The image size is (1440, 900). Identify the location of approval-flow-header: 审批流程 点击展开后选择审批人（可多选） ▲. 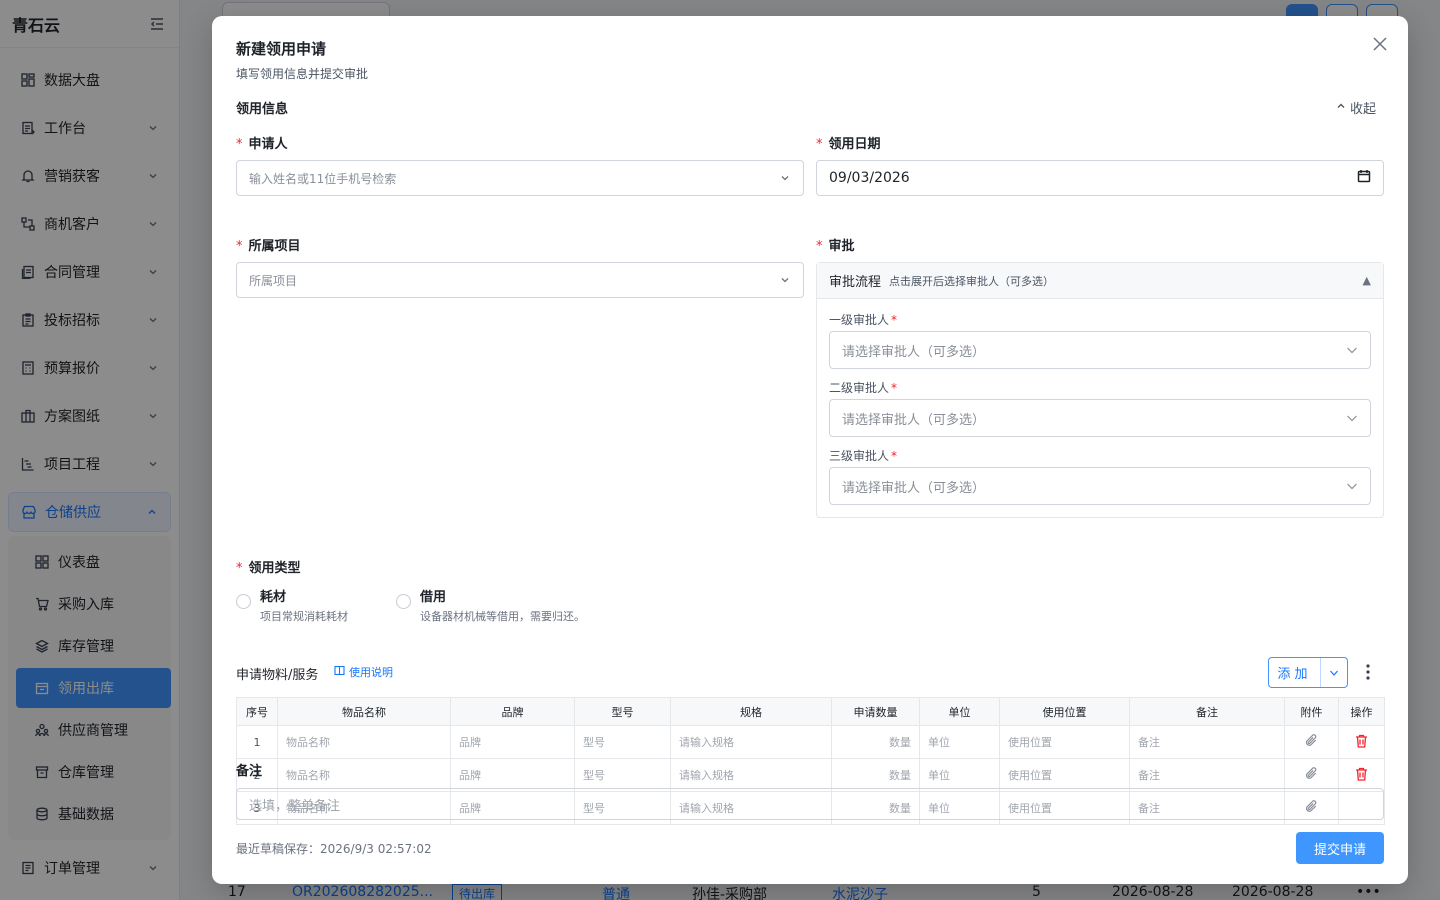
(1100, 281).